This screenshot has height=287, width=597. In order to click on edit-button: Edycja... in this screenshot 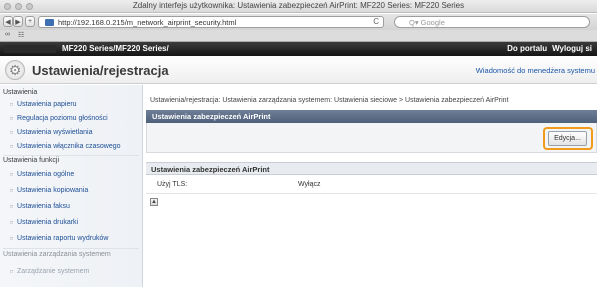, I will do `click(567, 138)`.